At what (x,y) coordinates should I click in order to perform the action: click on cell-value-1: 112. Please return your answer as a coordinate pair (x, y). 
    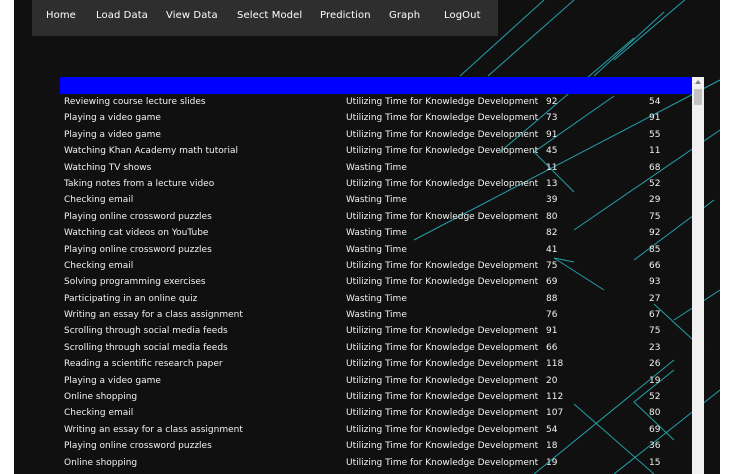
    Looking at the image, I should click on (555, 397).